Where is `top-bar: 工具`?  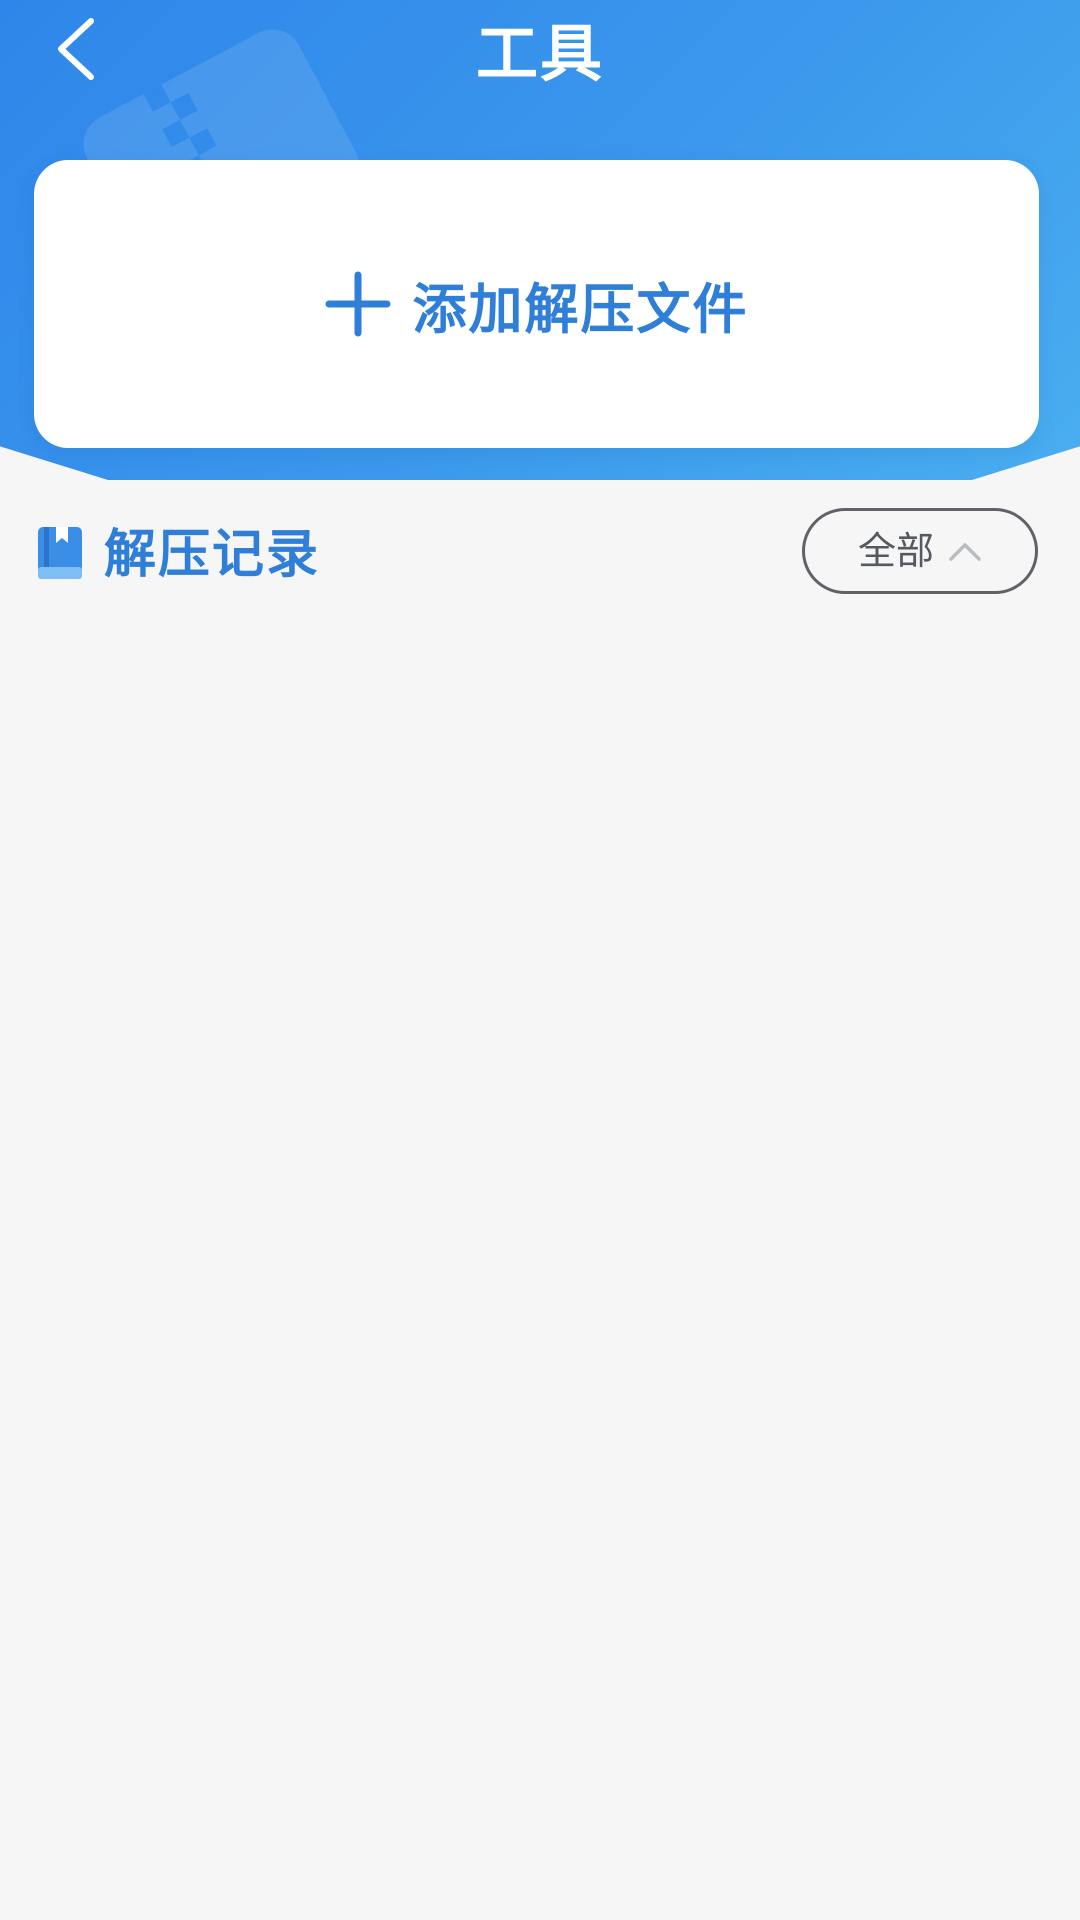
top-bar: 工具 is located at coordinates (540, 55).